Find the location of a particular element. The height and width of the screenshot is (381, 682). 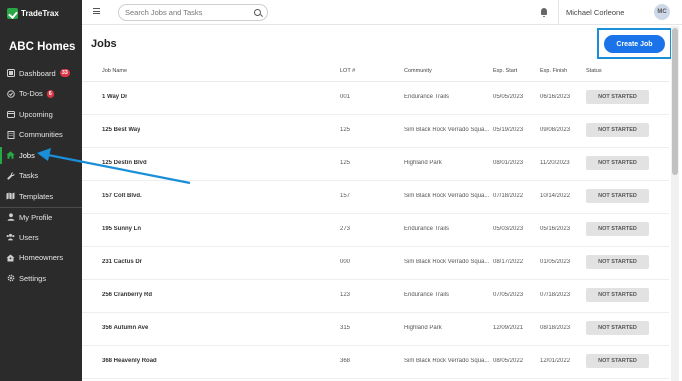

exp-finish-cell: 01/05/2023 is located at coordinates (555, 262).